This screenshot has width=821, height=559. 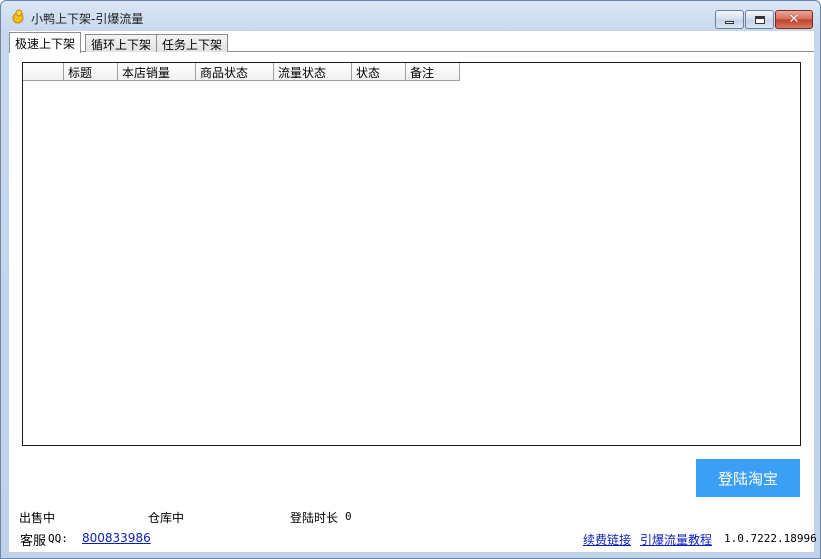 What do you see at coordinates (166, 518) in the screenshot?
I see `in-warehouse-label: 仓库中` at bounding box center [166, 518].